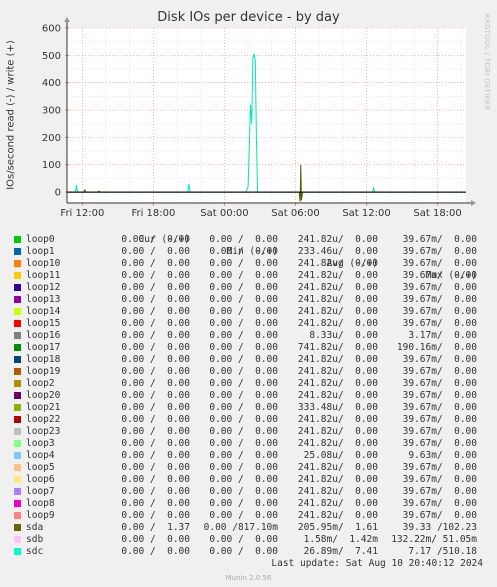 This screenshot has width=497, height=587. Describe the element at coordinates (51, 138) in the screenshot. I see `y-tick-label: 200` at that location.